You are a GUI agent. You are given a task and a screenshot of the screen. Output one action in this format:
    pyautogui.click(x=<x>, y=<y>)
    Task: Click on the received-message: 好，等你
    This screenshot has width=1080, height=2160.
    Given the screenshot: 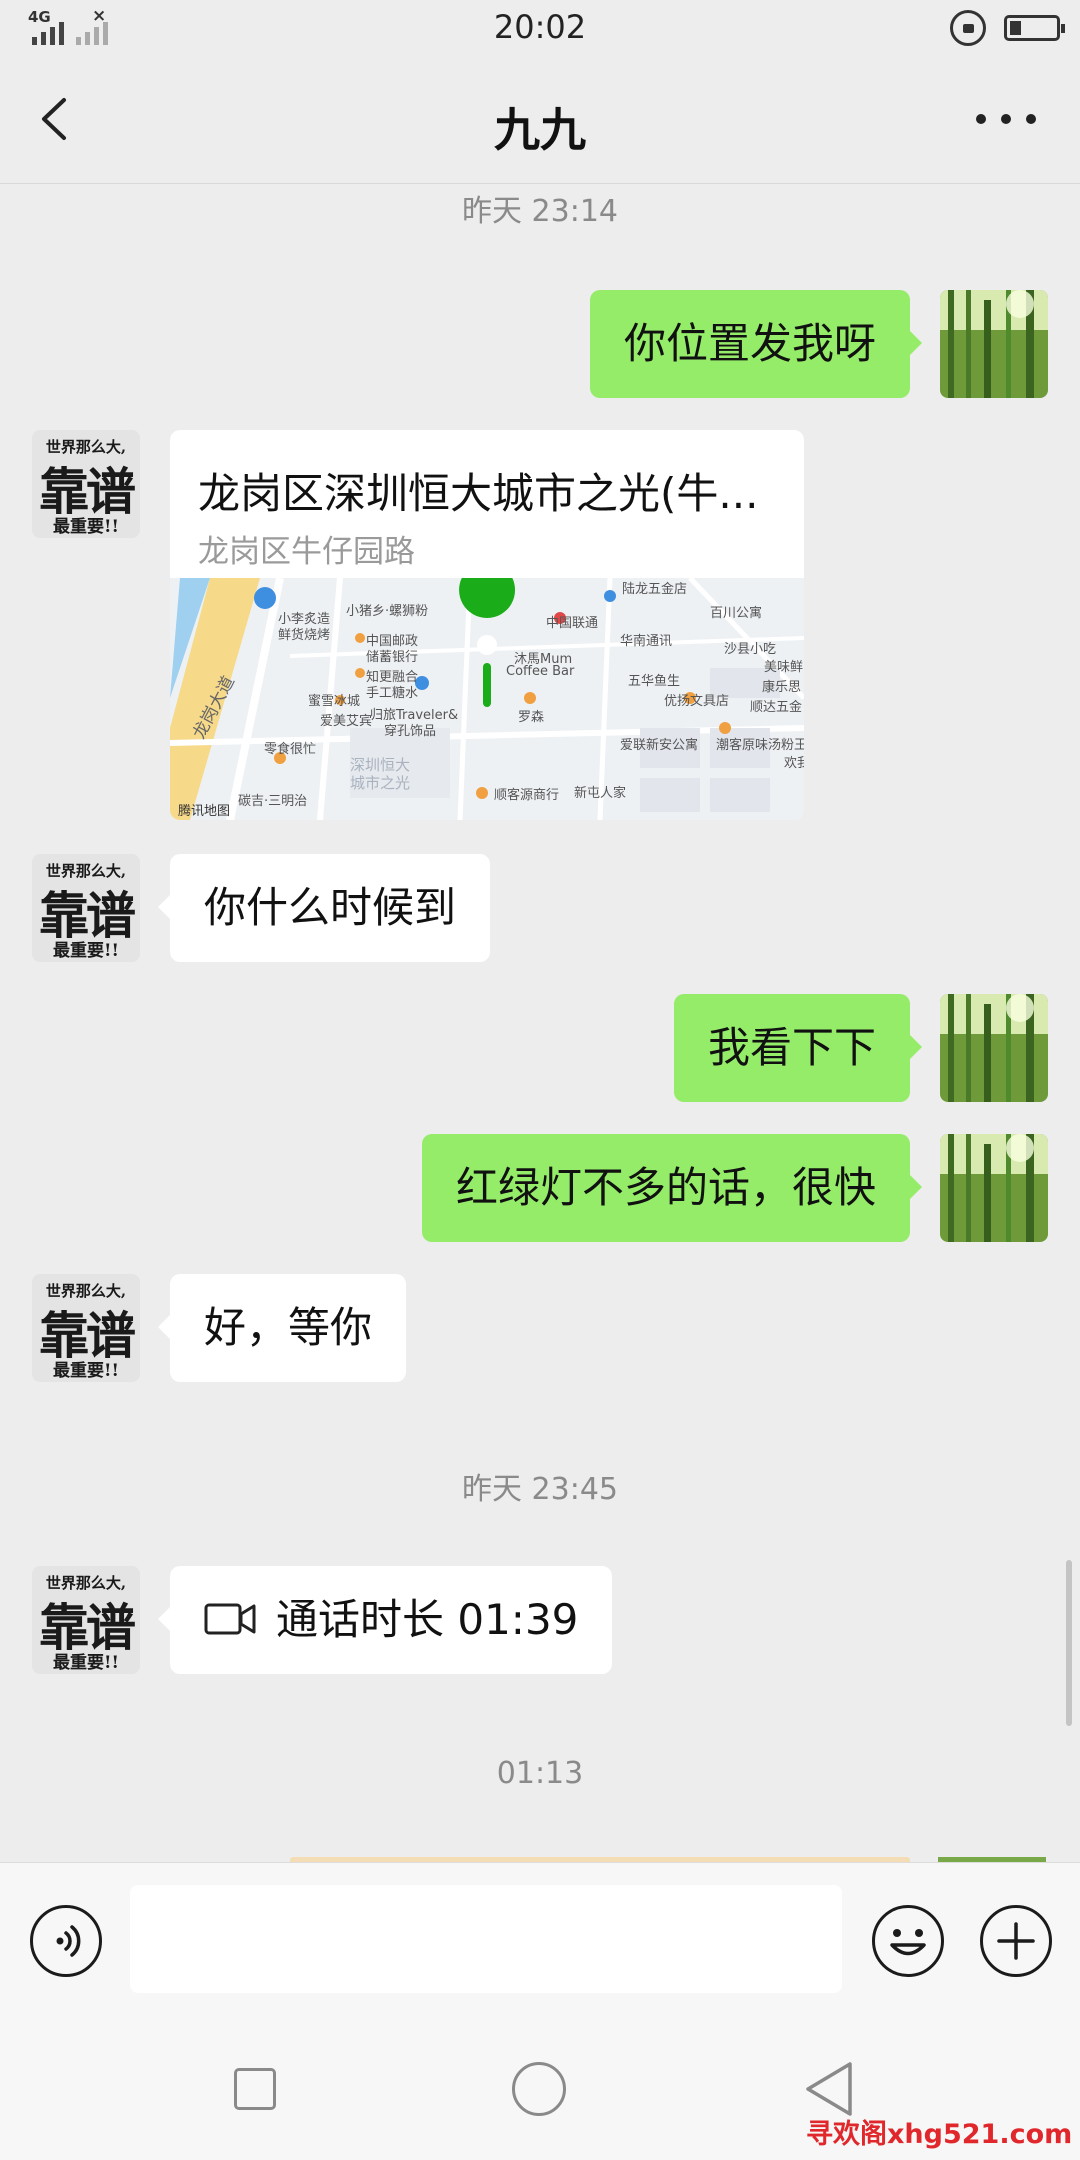 What is the action you would take?
    pyautogui.click(x=282, y=1328)
    